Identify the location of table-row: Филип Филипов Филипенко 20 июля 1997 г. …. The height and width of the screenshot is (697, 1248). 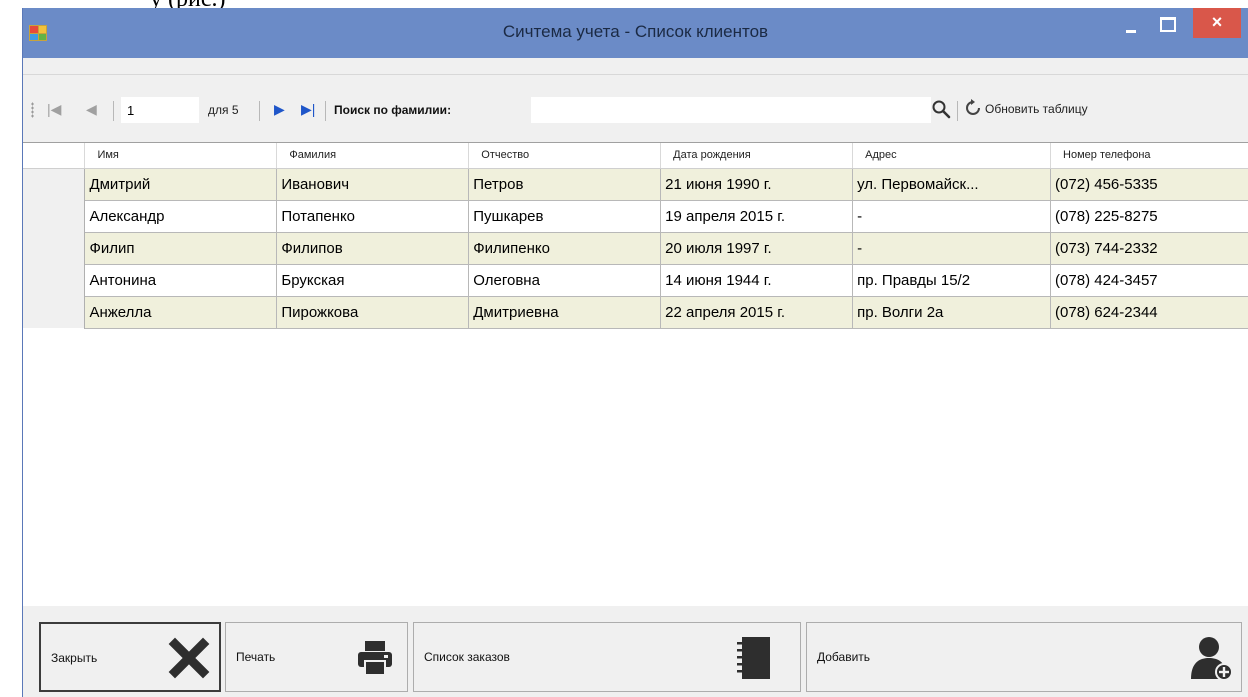
(635, 248).